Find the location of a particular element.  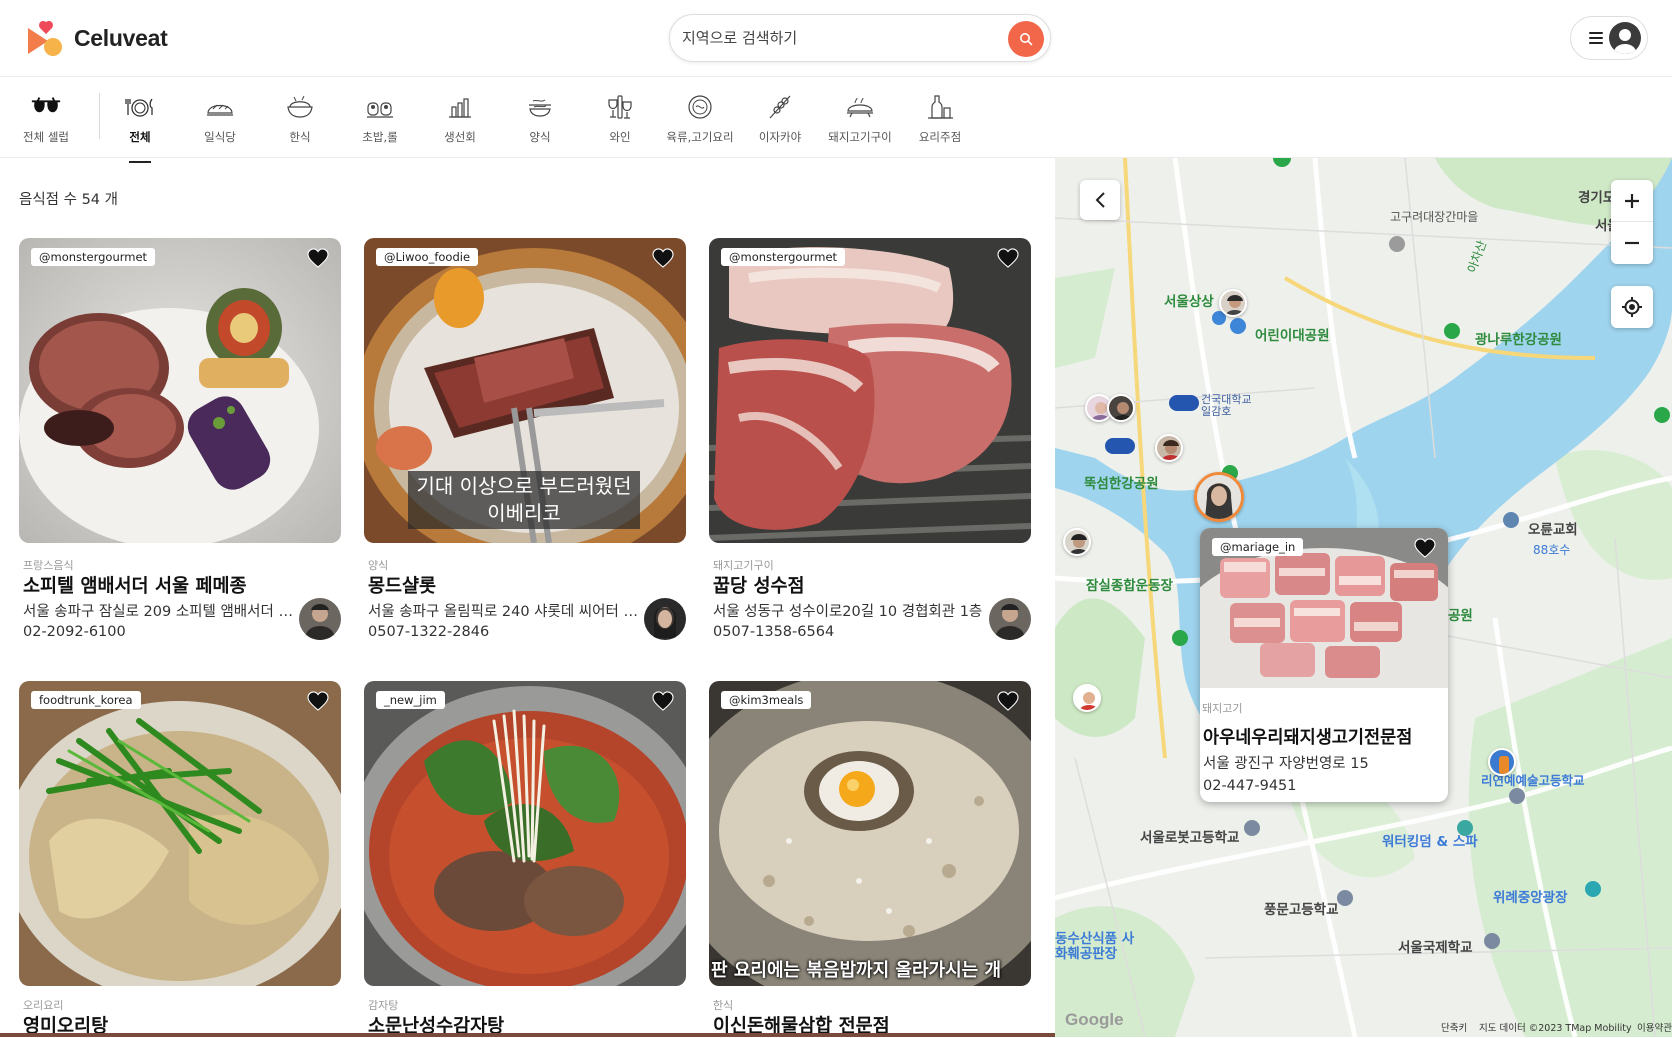

photo-caption: 기대 이상으로 부드러웠던 이베리코 is located at coordinates (524, 500).